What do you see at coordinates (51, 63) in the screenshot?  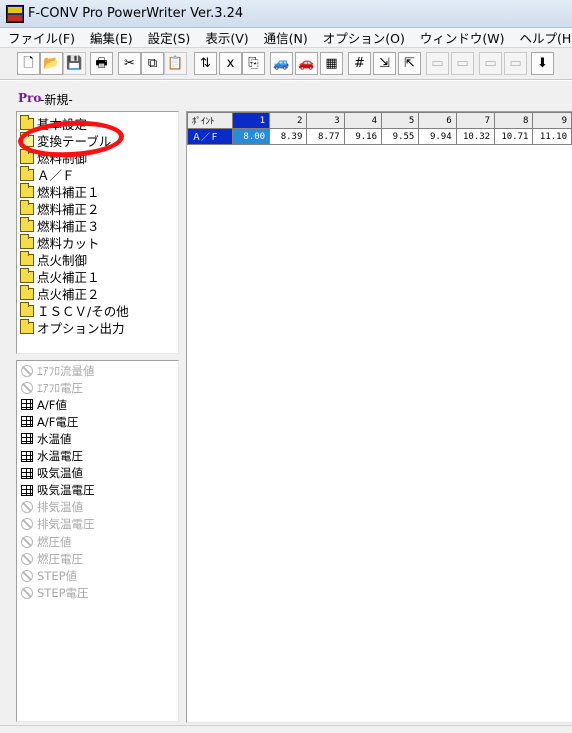 I see `open-folder-button: 📂` at bounding box center [51, 63].